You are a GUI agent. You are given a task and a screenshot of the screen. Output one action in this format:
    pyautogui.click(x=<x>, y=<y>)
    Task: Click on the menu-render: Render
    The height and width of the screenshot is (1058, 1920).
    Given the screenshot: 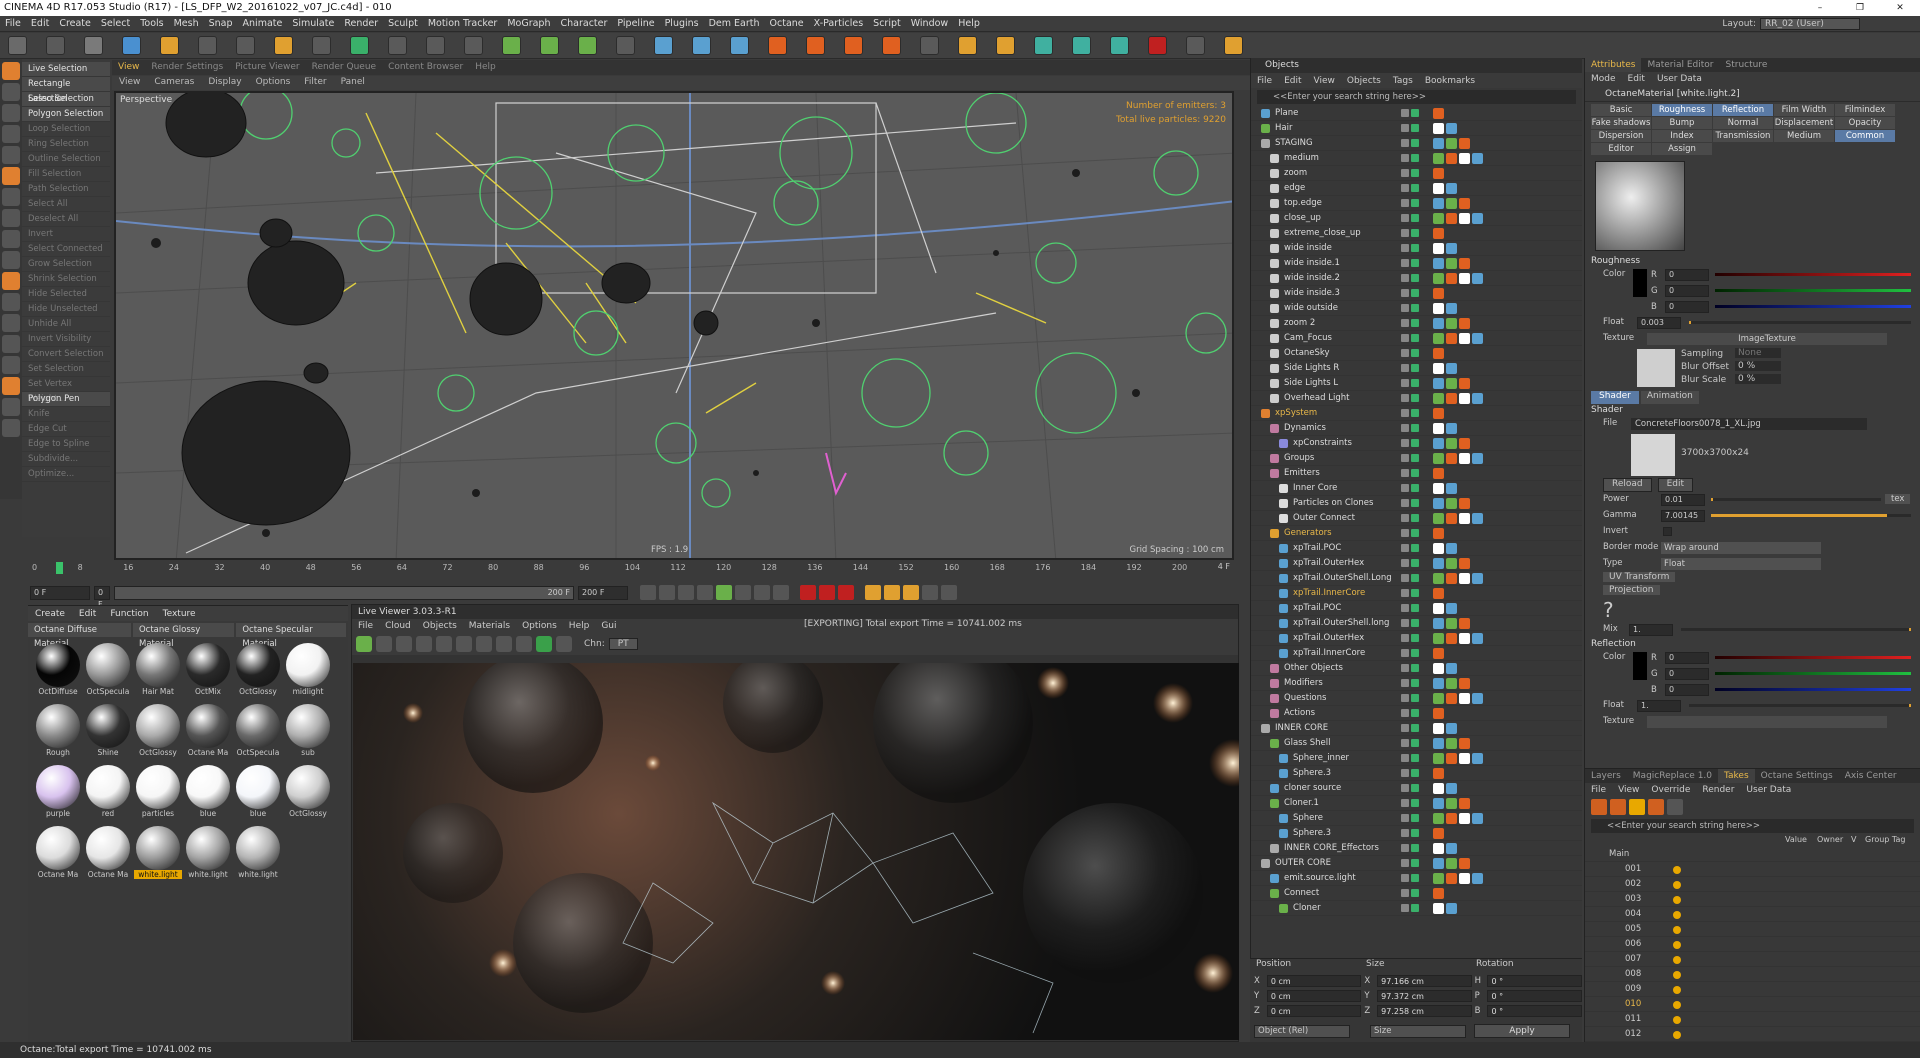 What is the action you would take?
    pyautogui.click(x=361, y=23)
    